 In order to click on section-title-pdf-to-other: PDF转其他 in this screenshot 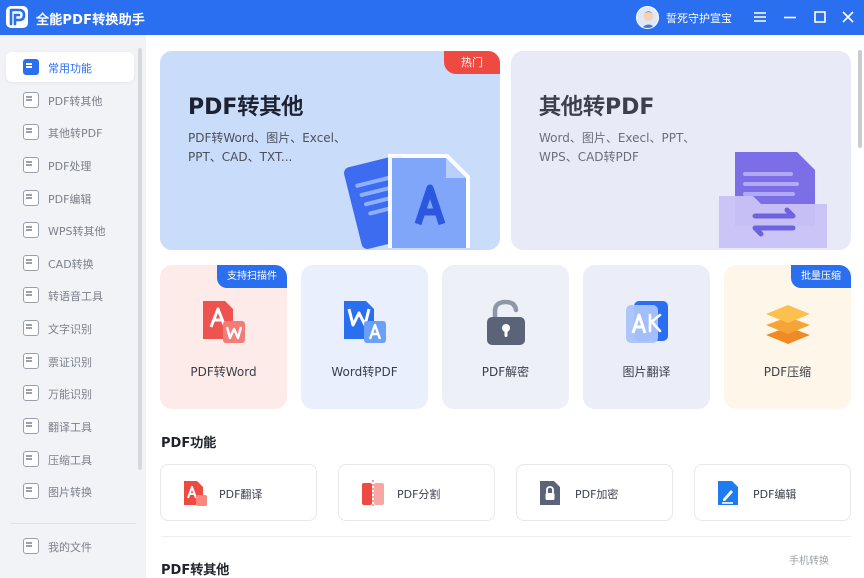, I will do `click(195, 570)`.